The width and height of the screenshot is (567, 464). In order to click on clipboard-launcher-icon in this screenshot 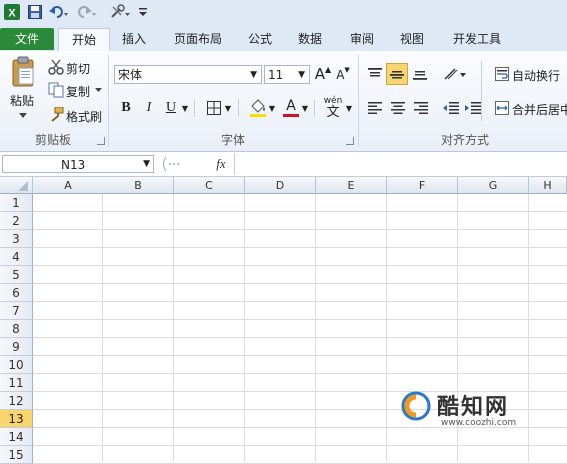, I will do `click(101, 141)`.